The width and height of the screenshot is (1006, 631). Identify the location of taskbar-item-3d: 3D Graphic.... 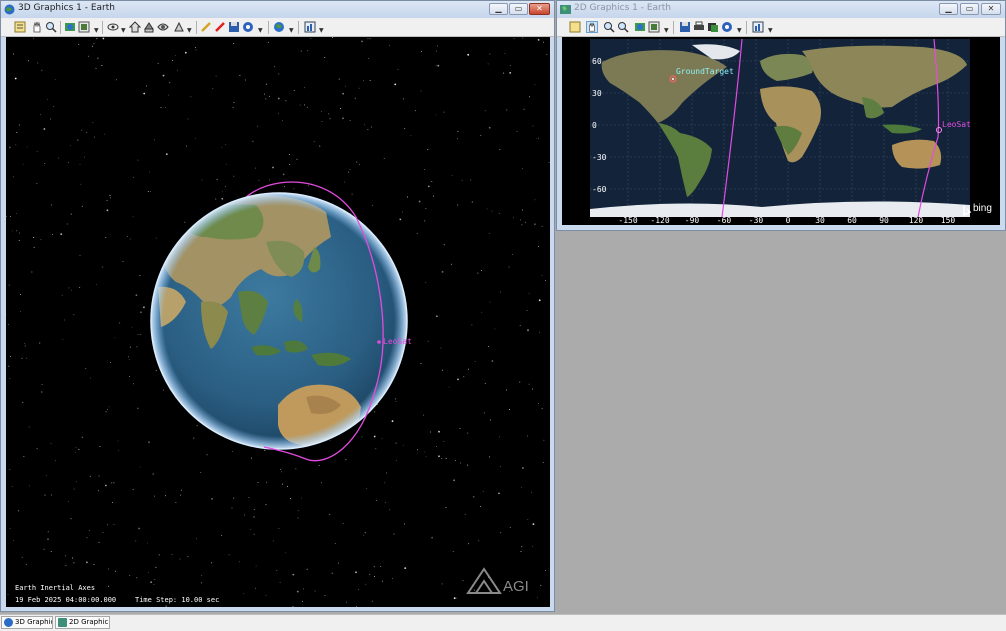
(27, 622).